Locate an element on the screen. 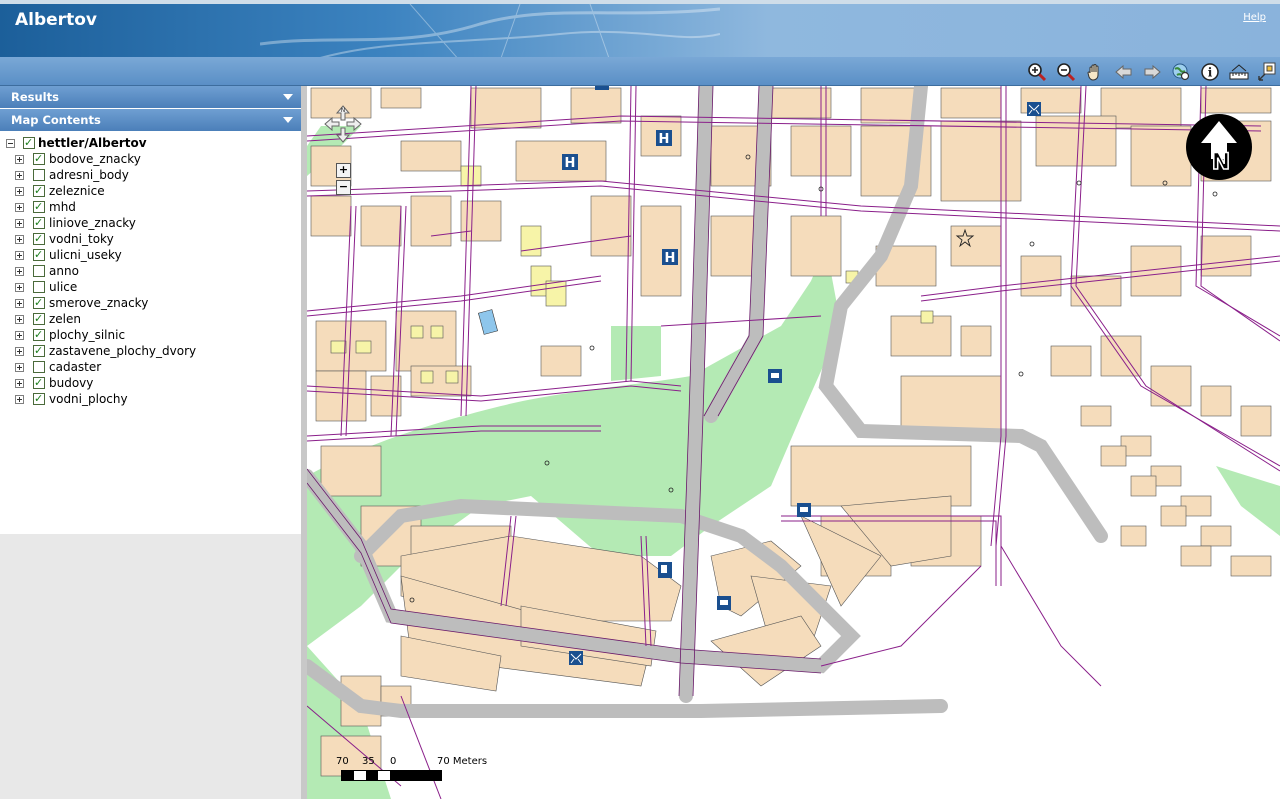  help-link: Help is located at coordinates (1254, 17).